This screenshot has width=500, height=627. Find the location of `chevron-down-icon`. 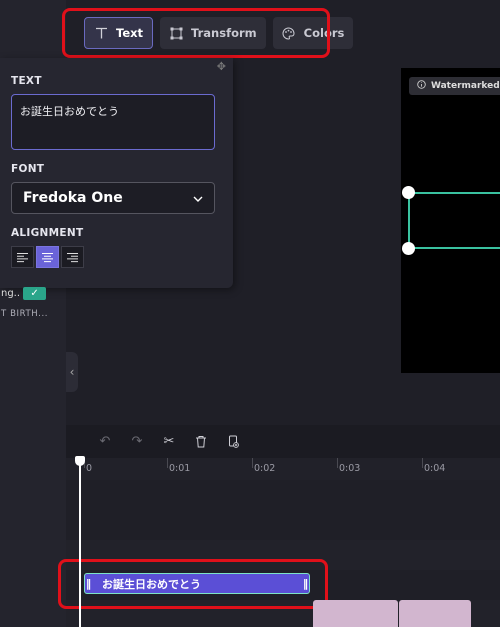

chevron-down-icon is located at coordinates (198, 198).